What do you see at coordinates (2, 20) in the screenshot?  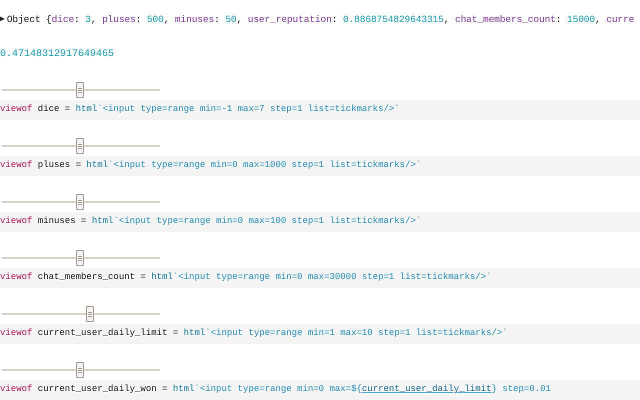 I see `expand-toggle: ▶` at bounding box center [2, 20].